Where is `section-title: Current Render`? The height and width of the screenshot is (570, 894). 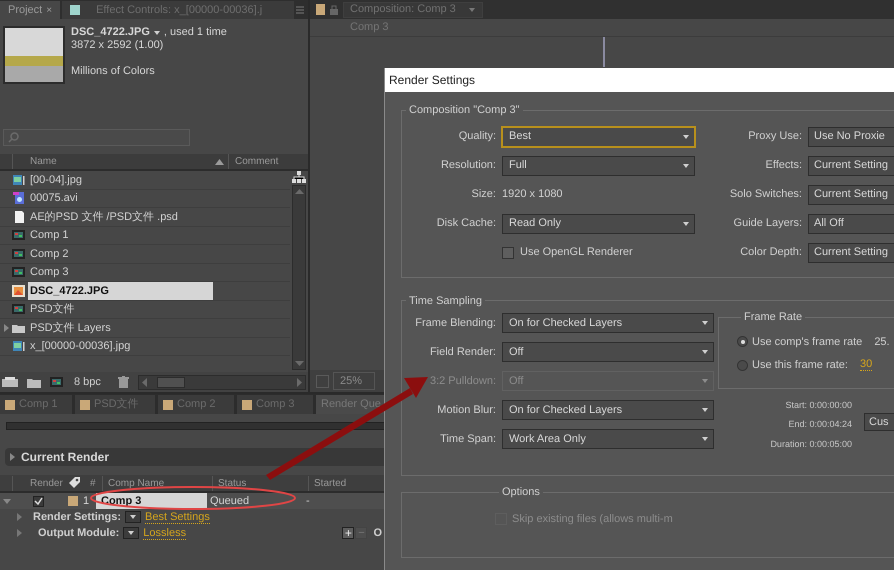
section-title: Current Render is located at coordinates (65, 457).